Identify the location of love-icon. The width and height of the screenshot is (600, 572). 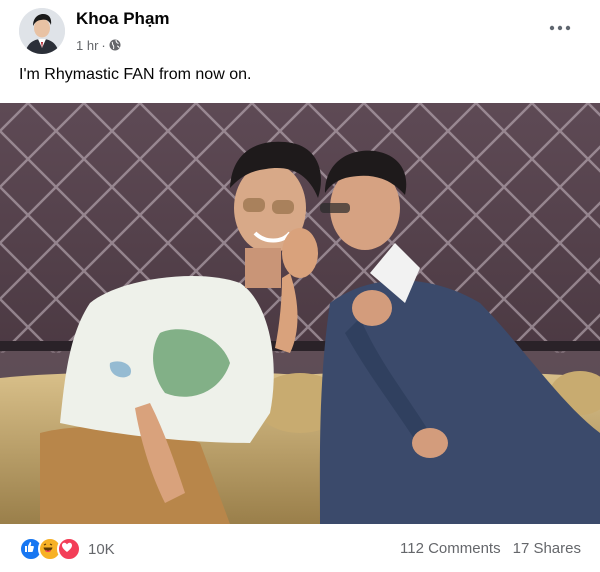
(69, 549).